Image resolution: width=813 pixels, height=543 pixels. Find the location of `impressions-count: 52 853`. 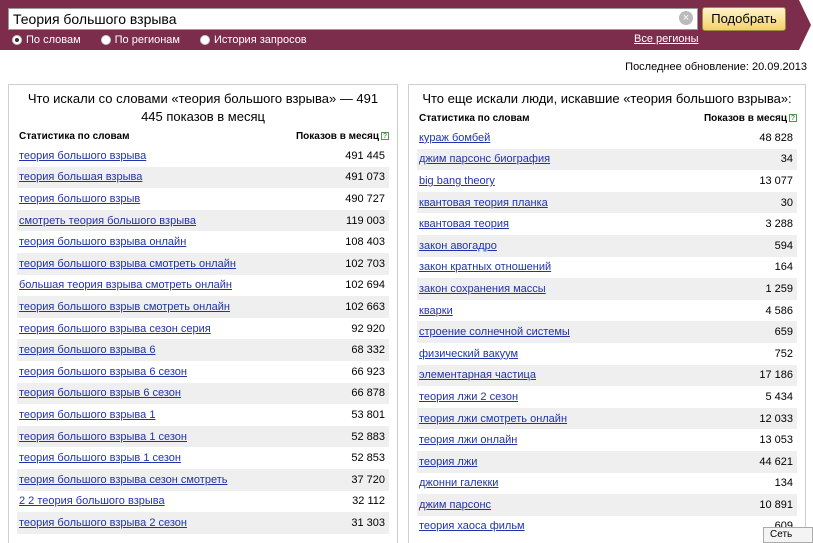

impressions-count: 52 853 is located at coordinates (368, 458).